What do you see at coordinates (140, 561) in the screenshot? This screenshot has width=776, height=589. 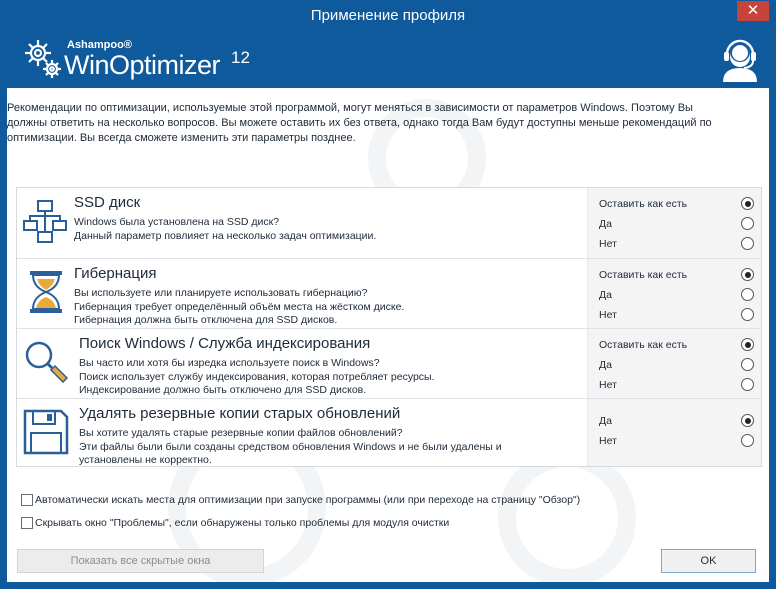 I see `show-hidden-windows-button: Показать все скрытые окна` at bounding box center [140, 561].